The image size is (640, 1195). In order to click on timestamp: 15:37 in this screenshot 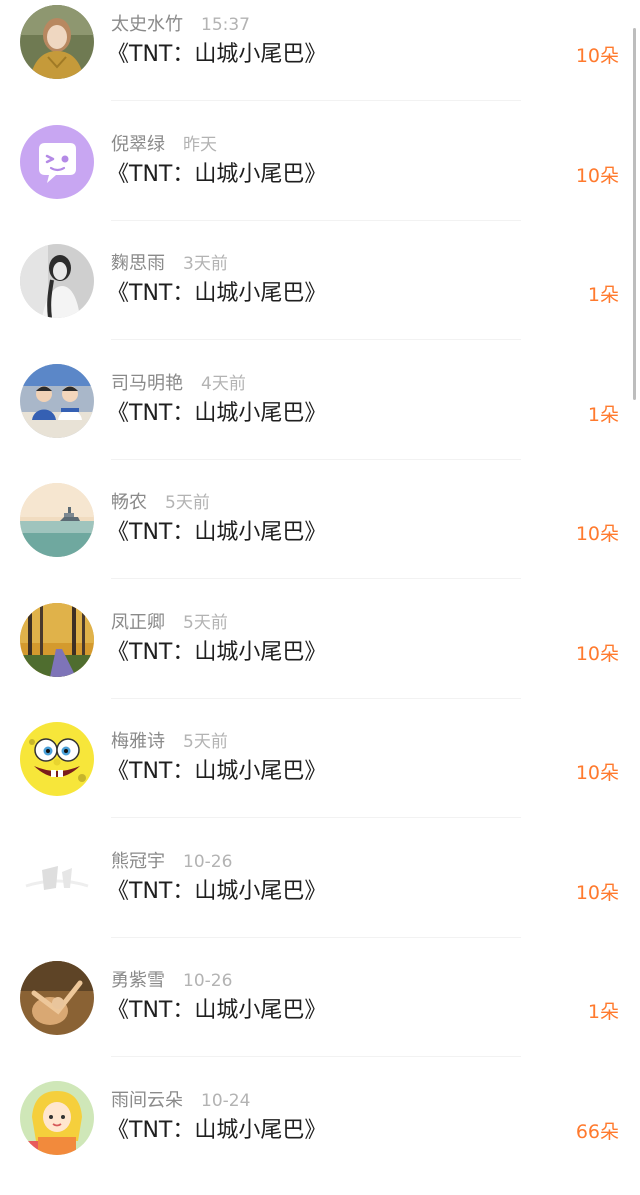, I will do `click(225, 25)`.